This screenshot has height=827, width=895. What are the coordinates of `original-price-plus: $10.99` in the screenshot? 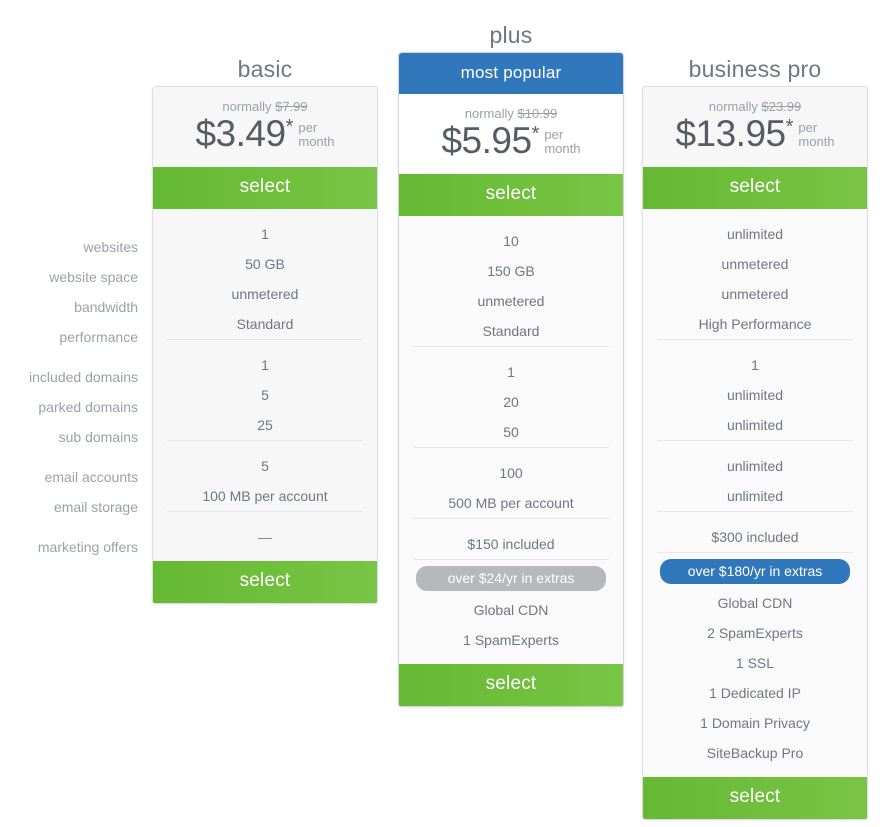 It's located at (537, 113).